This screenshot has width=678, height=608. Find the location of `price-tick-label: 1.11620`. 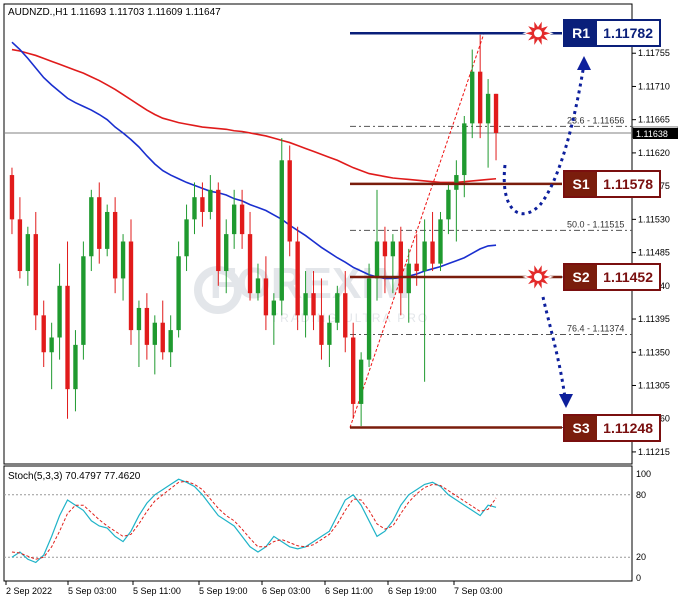

price-tick-label: 1.11620 is located at coordinates (654, 153).